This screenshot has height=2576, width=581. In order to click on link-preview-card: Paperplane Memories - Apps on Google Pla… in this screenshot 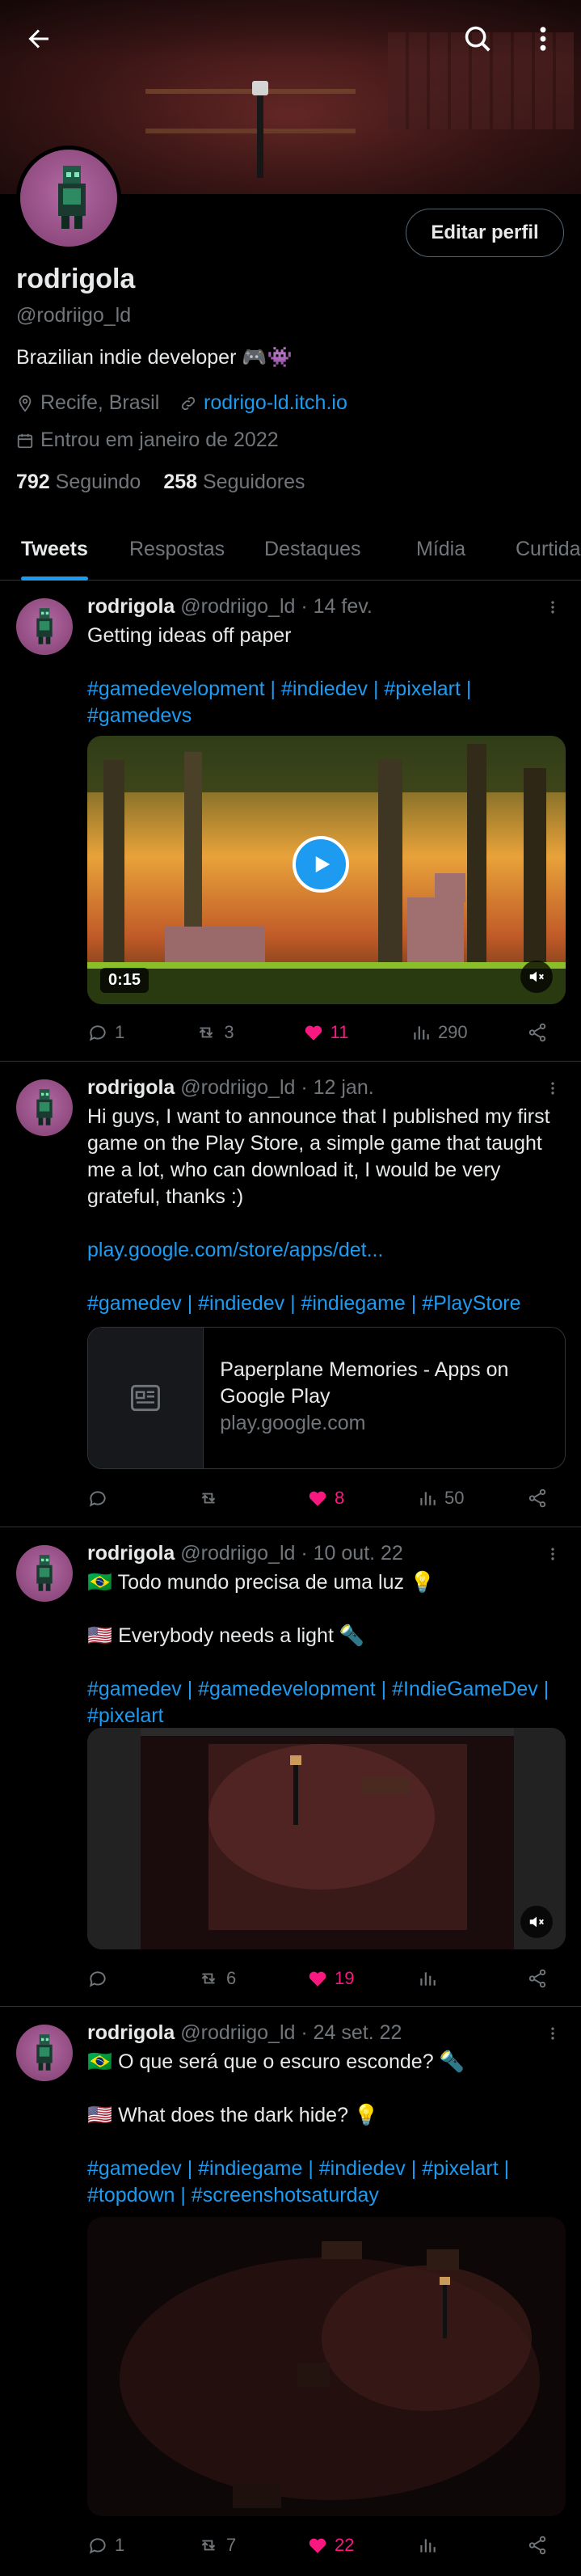, I will do `click(326, 1398)`.